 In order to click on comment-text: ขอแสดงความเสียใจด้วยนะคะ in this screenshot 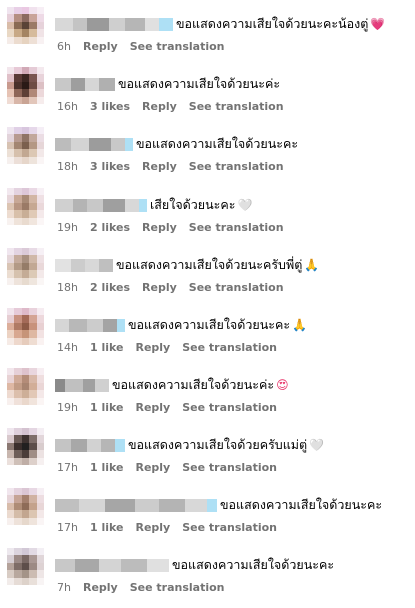, I will do `click(301, 504)`.